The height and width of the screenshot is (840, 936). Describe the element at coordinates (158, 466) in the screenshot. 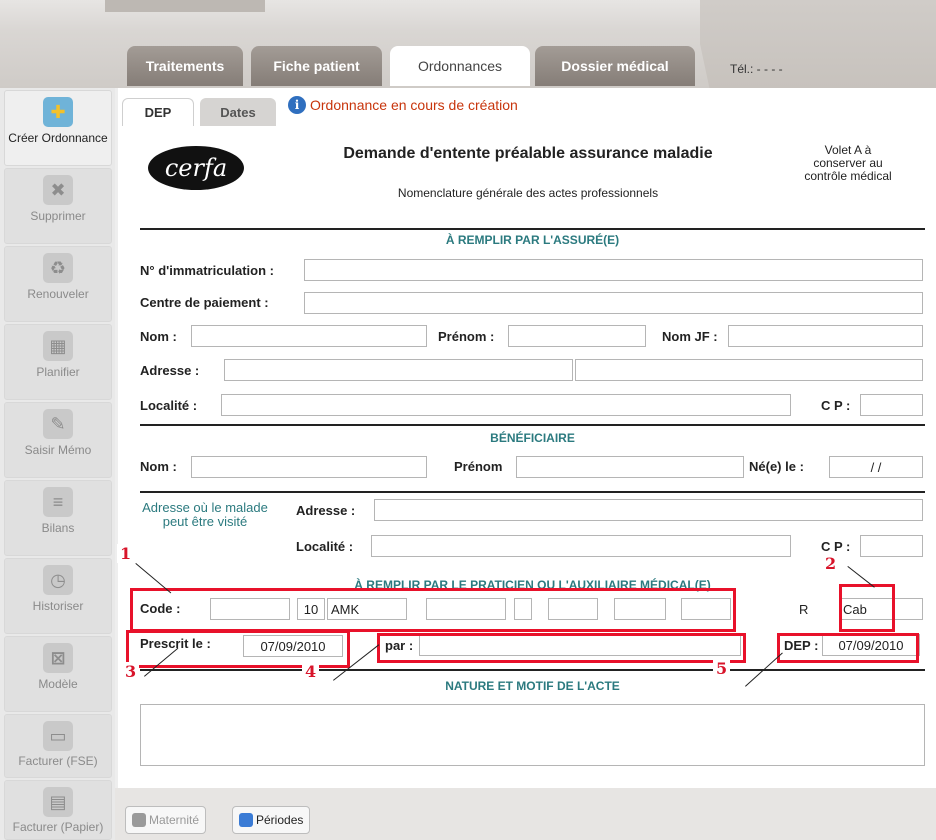

I see `benef-nom-label: Nom :` at that location.